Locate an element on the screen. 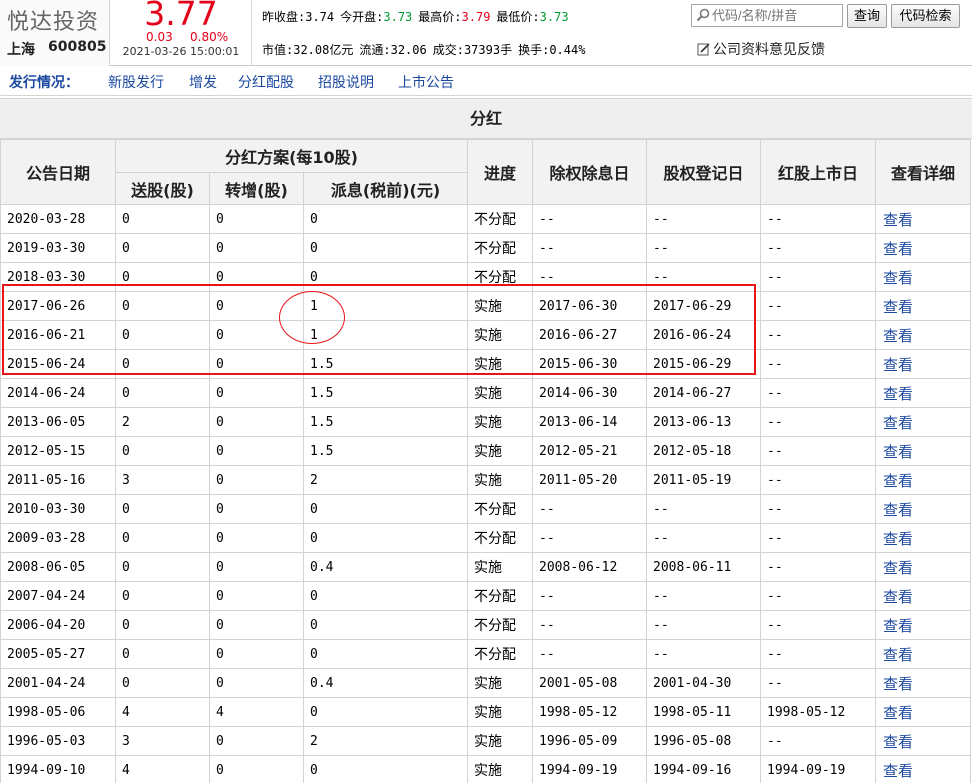 The image size is (972, 783). nav-link-dividend: 分红配股 is located at coordinates (266, 82).